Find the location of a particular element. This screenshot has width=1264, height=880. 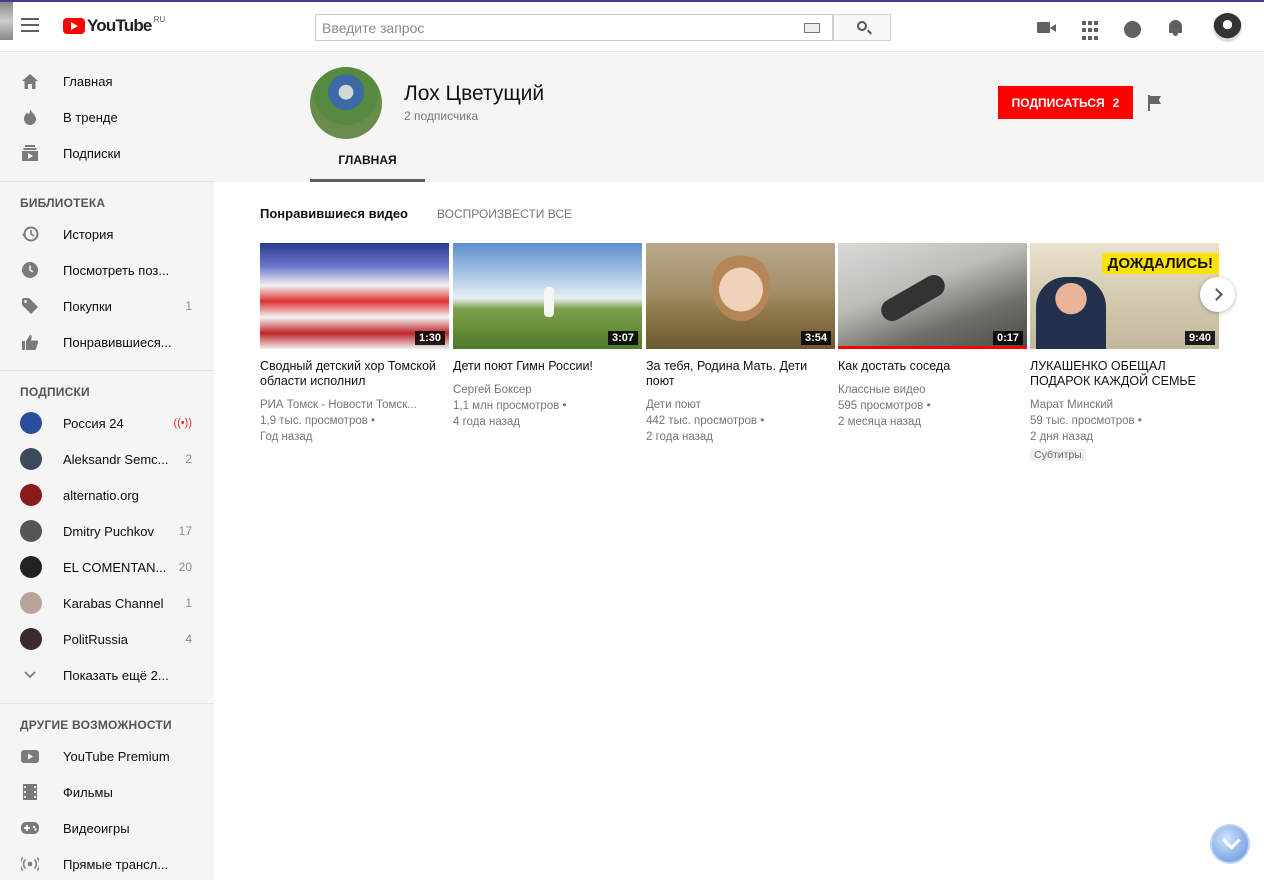

youtube-logo: YouTube RU is located at coordinates (114, 25).